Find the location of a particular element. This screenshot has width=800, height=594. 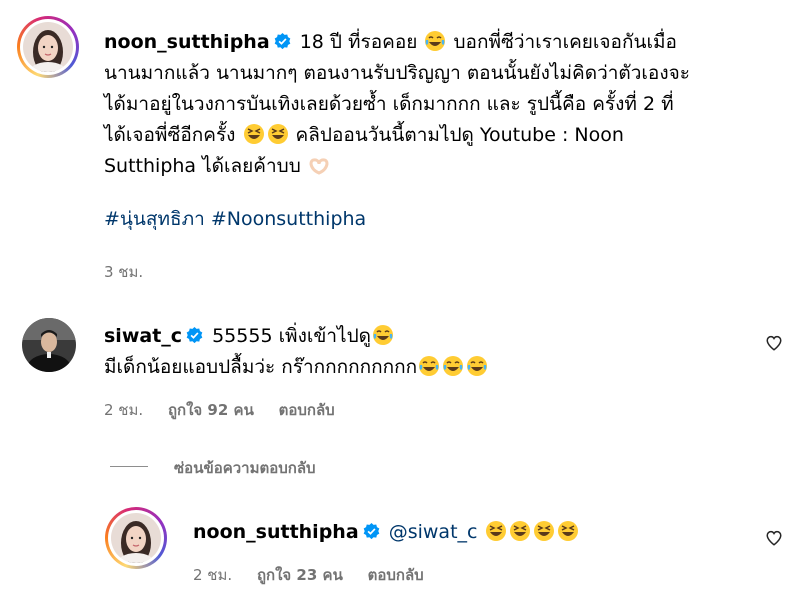

comment-text-part: 55555 เพิ่งเข้าไปดู is located at coordinates (288, 336).